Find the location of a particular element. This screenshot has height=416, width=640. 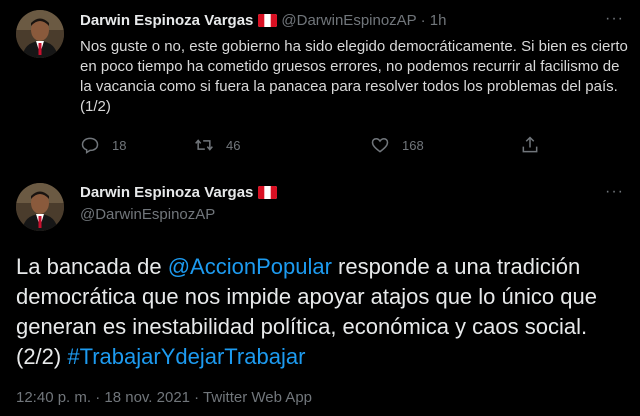

share-button is located at coordinates (530, 145).